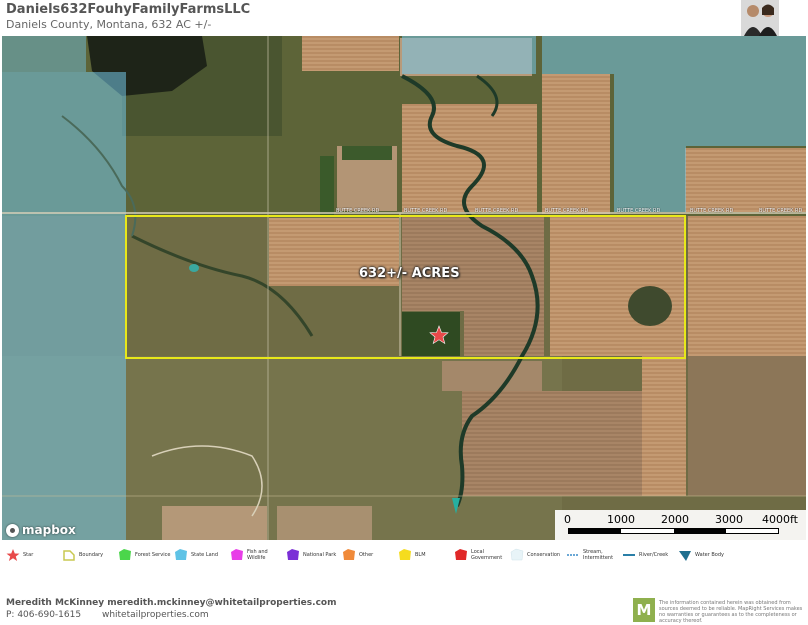 The image size is (808, 625). I want to click on legend-item: River/Creek, so click(648, 555).